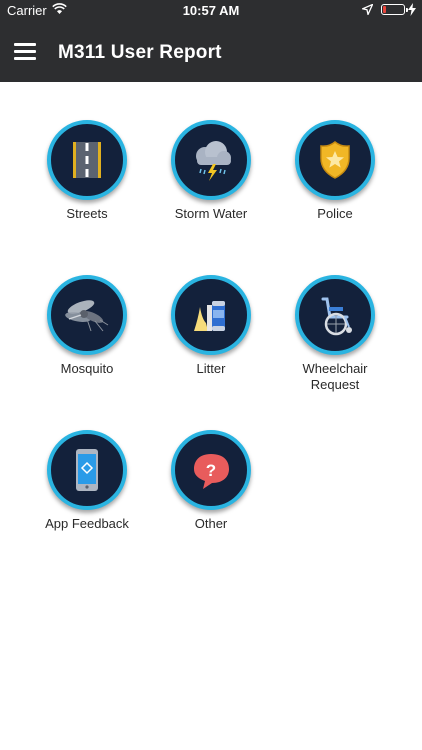 Image resolution: width=422 pixels, height=750 pixels. What do you see at coordinates (335, 315) in the screenshot?
I see `wheelchair-icon` at bounding box center [335, 315].